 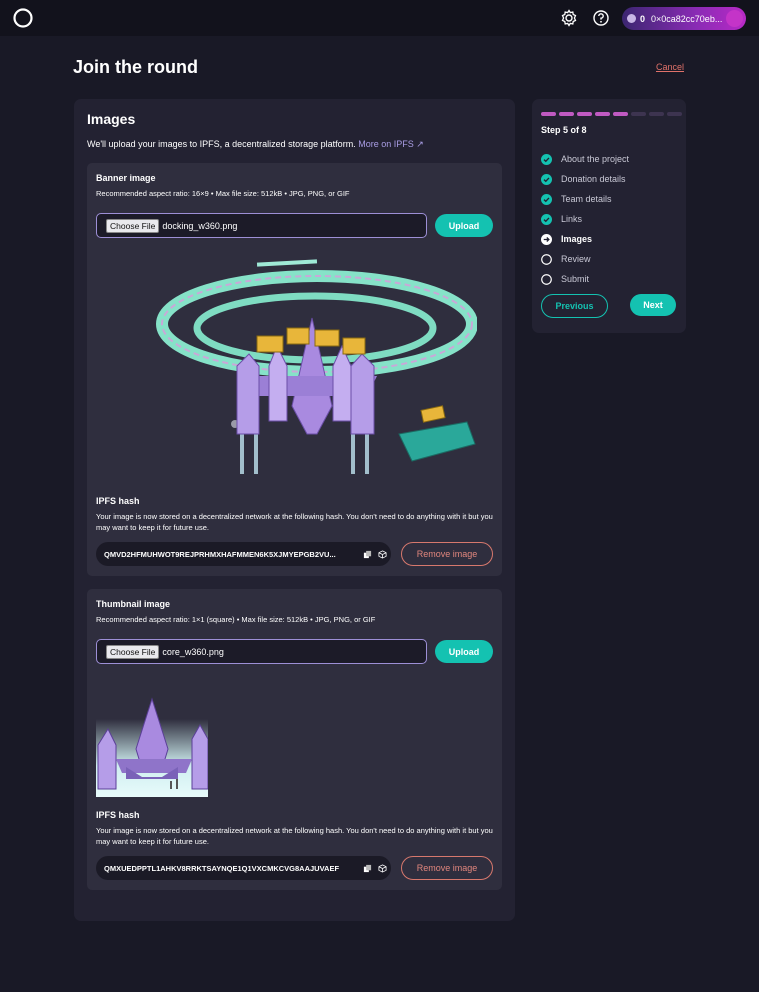 What do you see at coordinates (464, 651) in the screenshot?
I see `thumbnail-upload-button: Upload` at bounding box center [464, 651].